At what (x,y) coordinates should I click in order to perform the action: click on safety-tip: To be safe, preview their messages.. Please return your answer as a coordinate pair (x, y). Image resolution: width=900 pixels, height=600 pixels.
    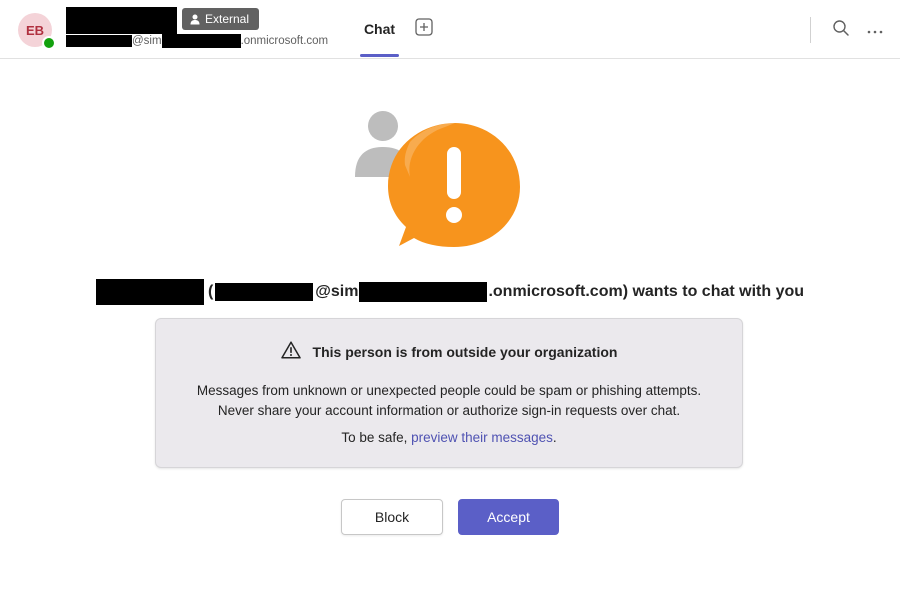
    Looking at the image, I should click on (449, 437).